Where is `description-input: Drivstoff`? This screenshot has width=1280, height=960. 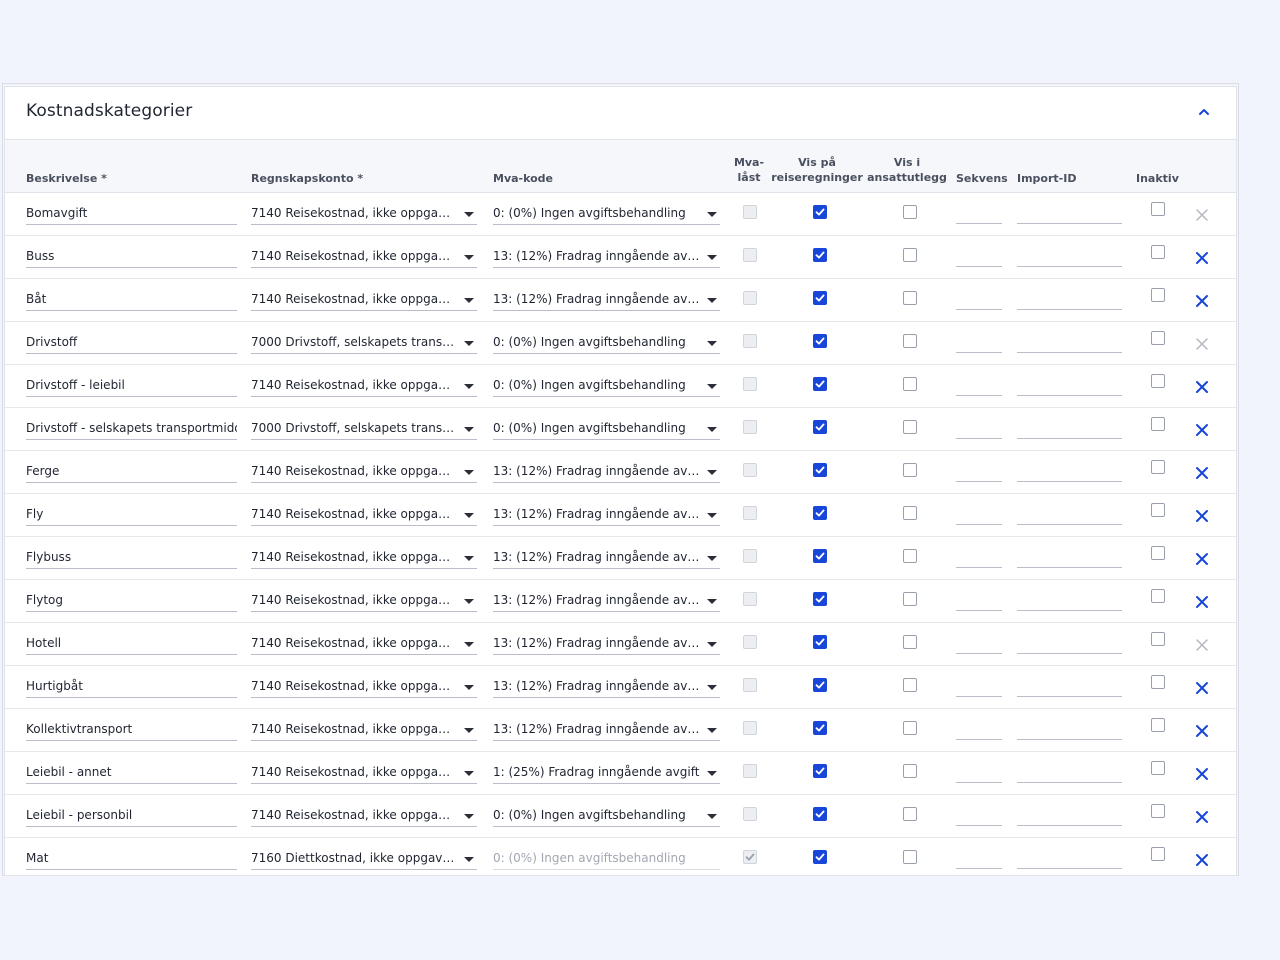 description-input: Drivstoff is located at coordinates (131, 343).